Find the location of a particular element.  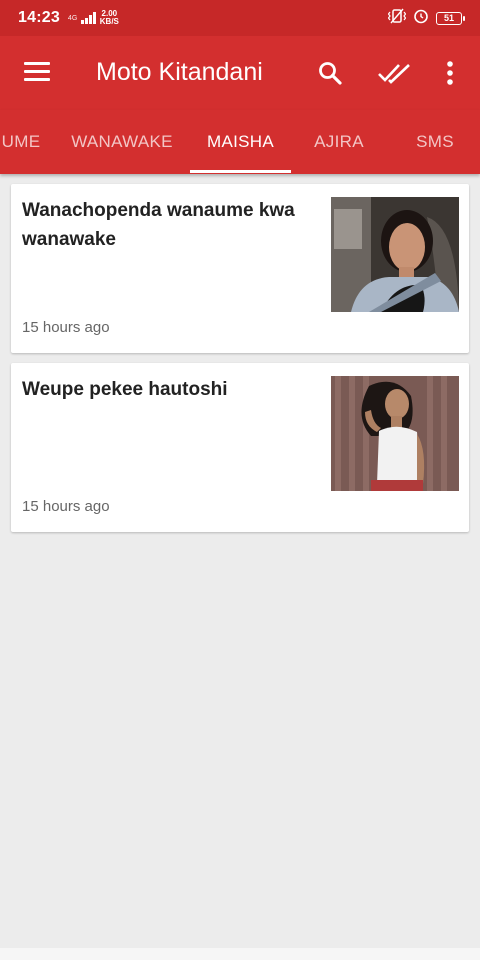

more-vert-icon is located at coordinates (450, 73).